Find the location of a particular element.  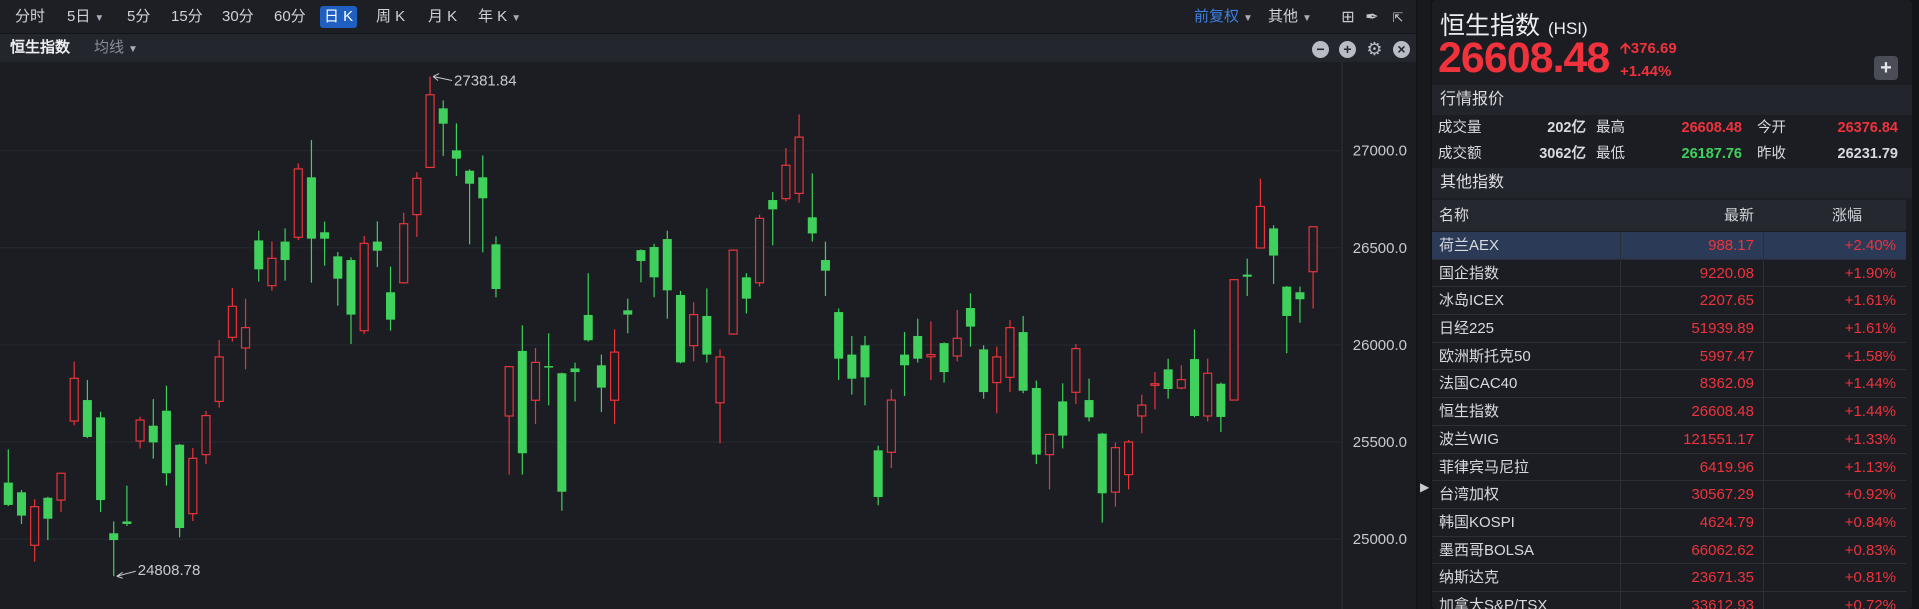

table-row: 法国CAC40 8362.09 +1.44% is located at coordinates (1669, 384).